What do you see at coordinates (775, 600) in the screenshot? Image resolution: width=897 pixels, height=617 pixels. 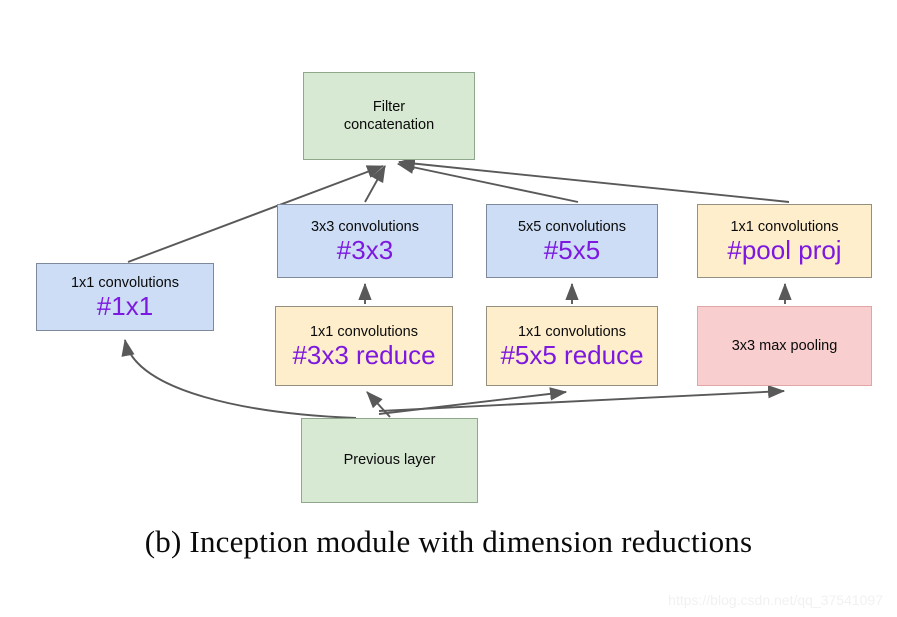 I see `source-watermark: https://blog.csdn.net/qq_37541097` at bounding box center [775, 600].